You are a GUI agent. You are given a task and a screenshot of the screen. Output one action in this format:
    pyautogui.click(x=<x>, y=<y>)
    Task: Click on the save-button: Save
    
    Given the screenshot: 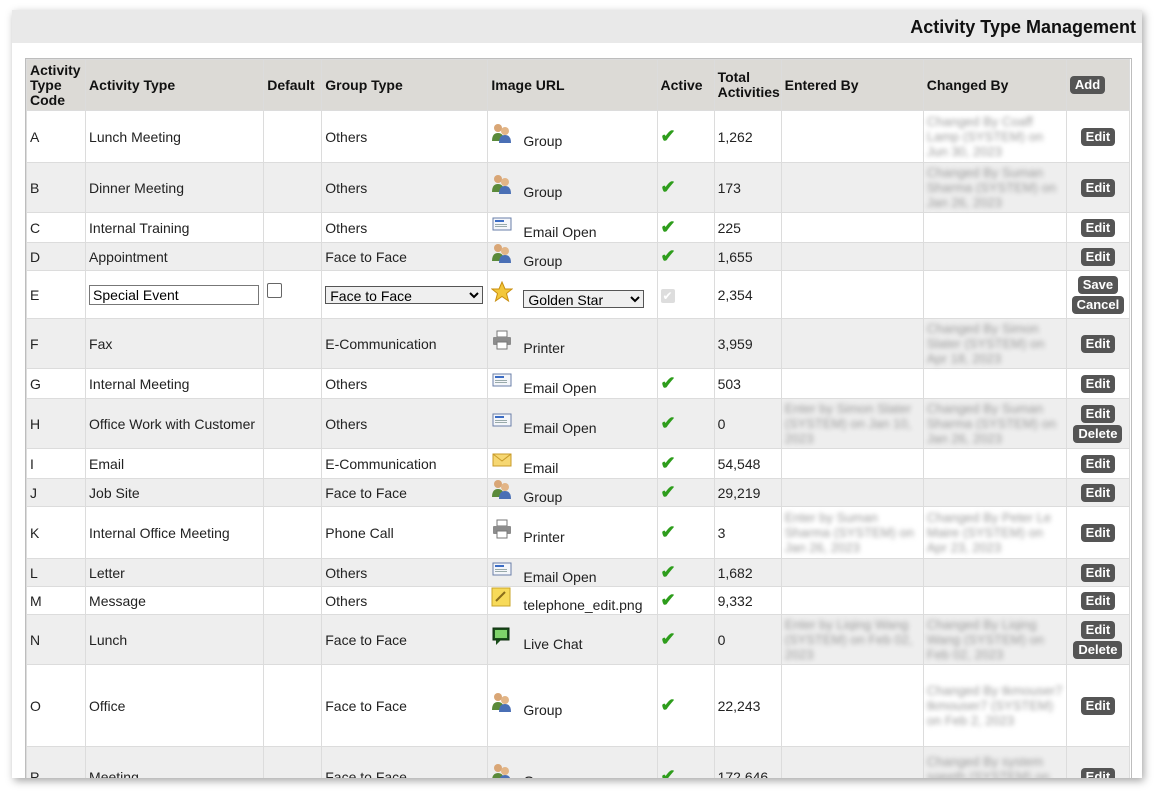 What is the action you would take?
    pyautogui.click(x=1098, y=284)
    